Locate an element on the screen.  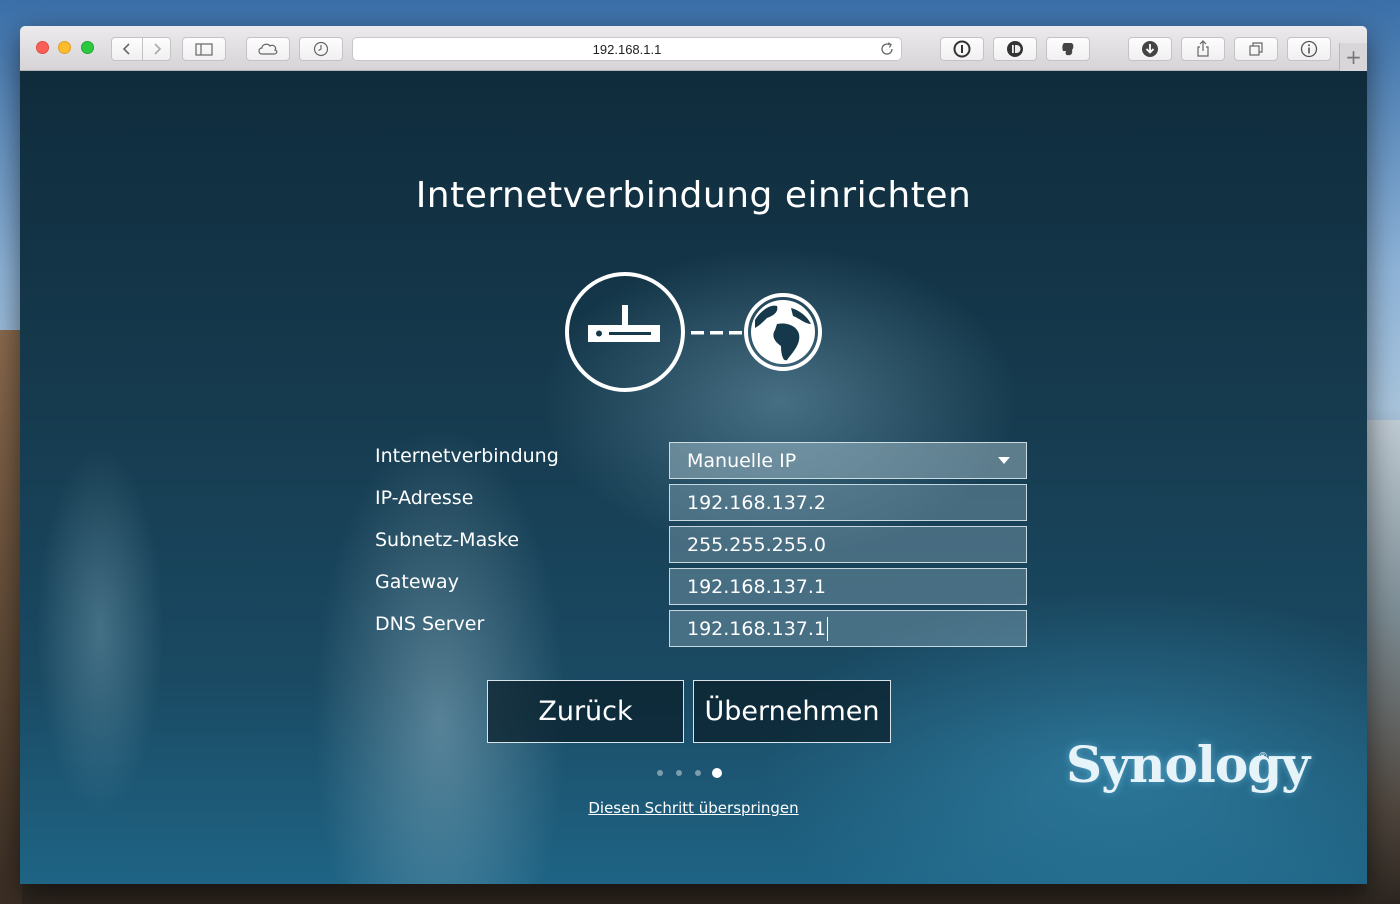
connection-illustration is located at coordinates (693, 332).